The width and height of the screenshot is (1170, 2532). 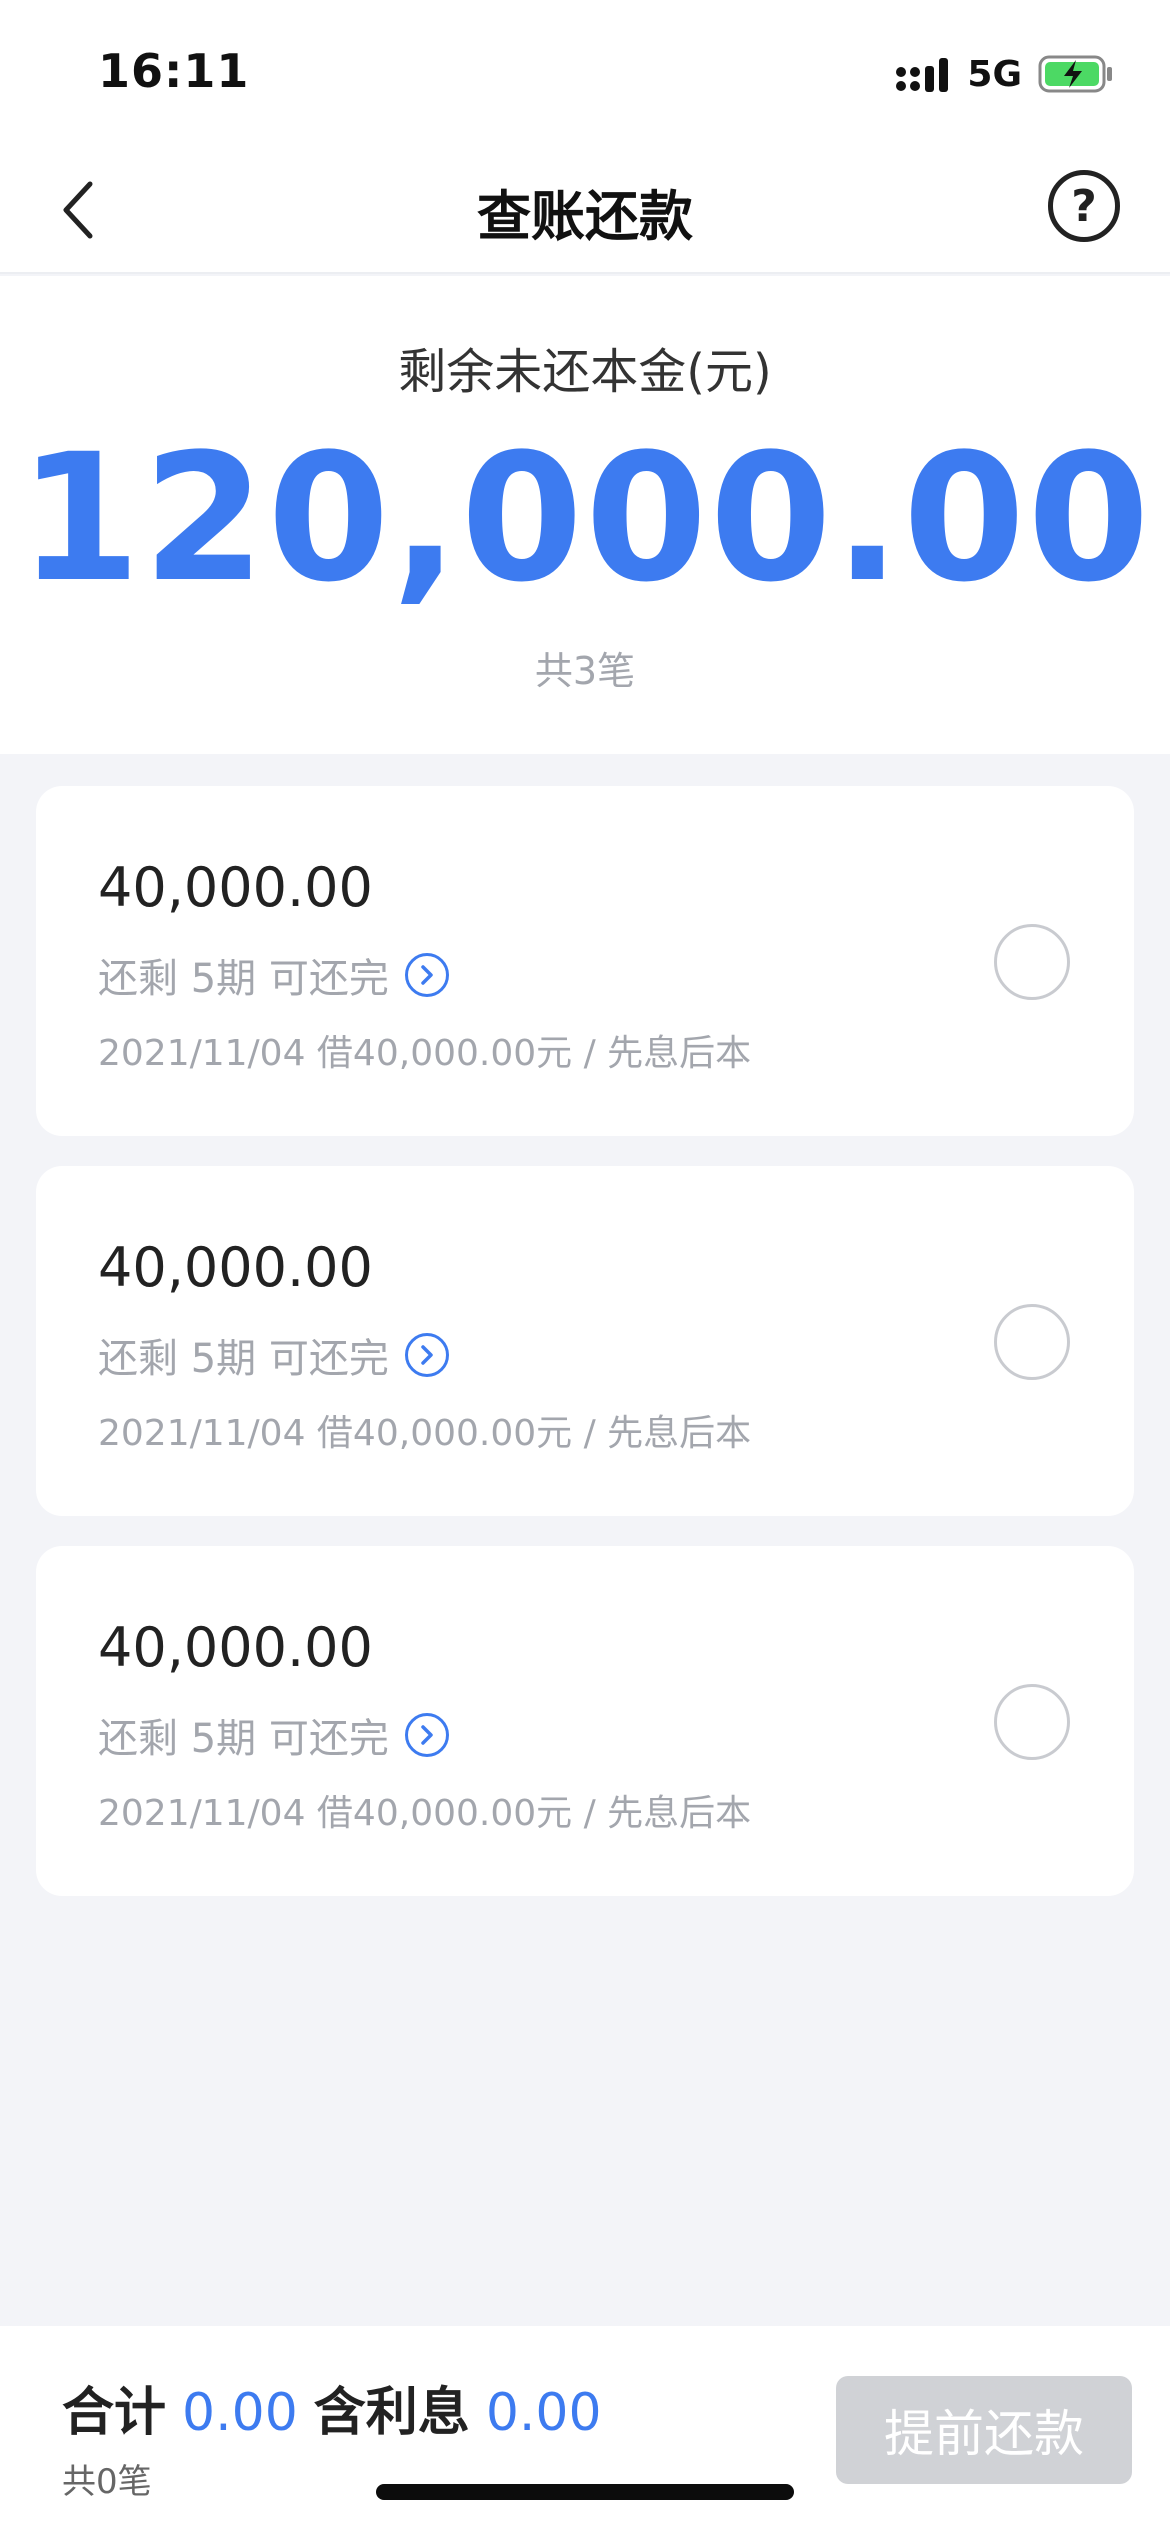 I want to click on total-value: 0.00, so click(x=240, y=2413).